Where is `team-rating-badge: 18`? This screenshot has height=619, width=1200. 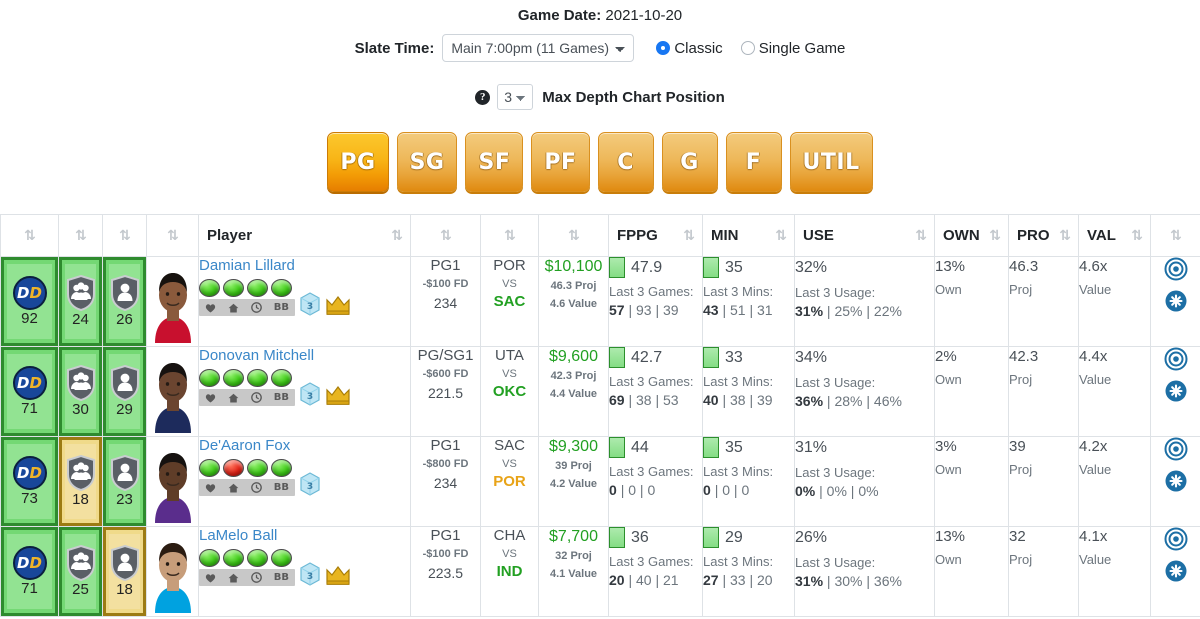 team-rating-badge: 18 is located at coordinates (80, 481).